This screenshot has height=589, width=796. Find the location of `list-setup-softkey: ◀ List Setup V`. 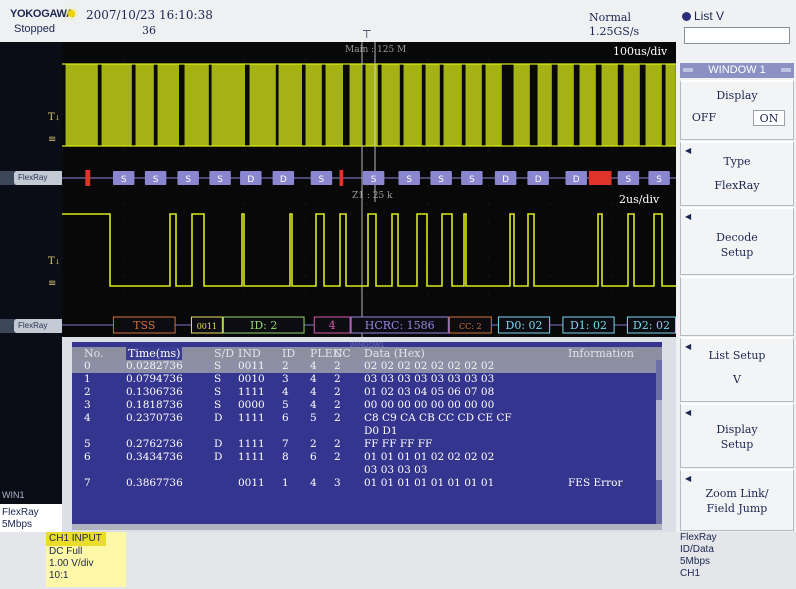

list-setup-softkey: ◀ List Setup V is located at coordinates (737, 369).